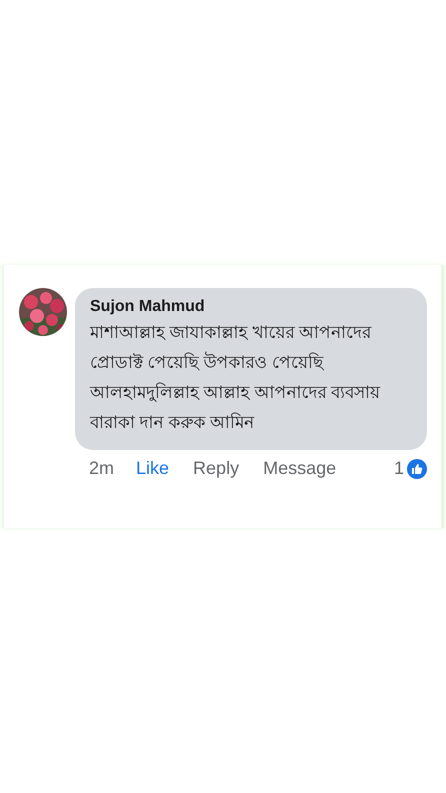 The height and width of the screenshot is (793, 446). I want to click on comment-text: মাশাআল্লাহ জাযাকাল্লাহ খায়ের আপনাদের প্রোডাক্ট পেয়েছি উপকারও পেয়েছি আলহামদুলিল্লাহ আল্লাহ আপনাদের ব্যবসায় বারাকা দান করুক আমিন, so click(236, 378).